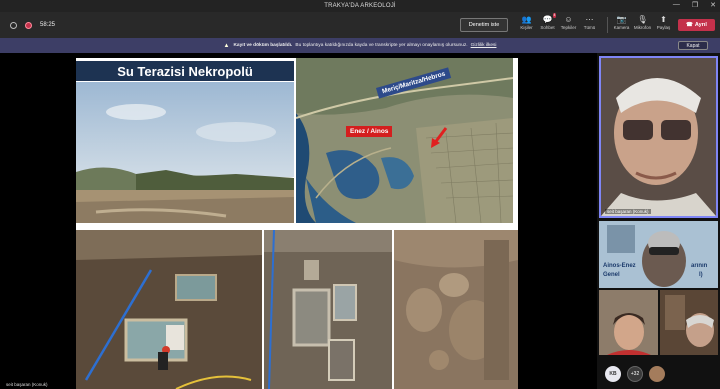  What do you see at coordinates (526, 27) in the screenshot?
I see `people-label: Kişiler` at bounding box center [526, 27].